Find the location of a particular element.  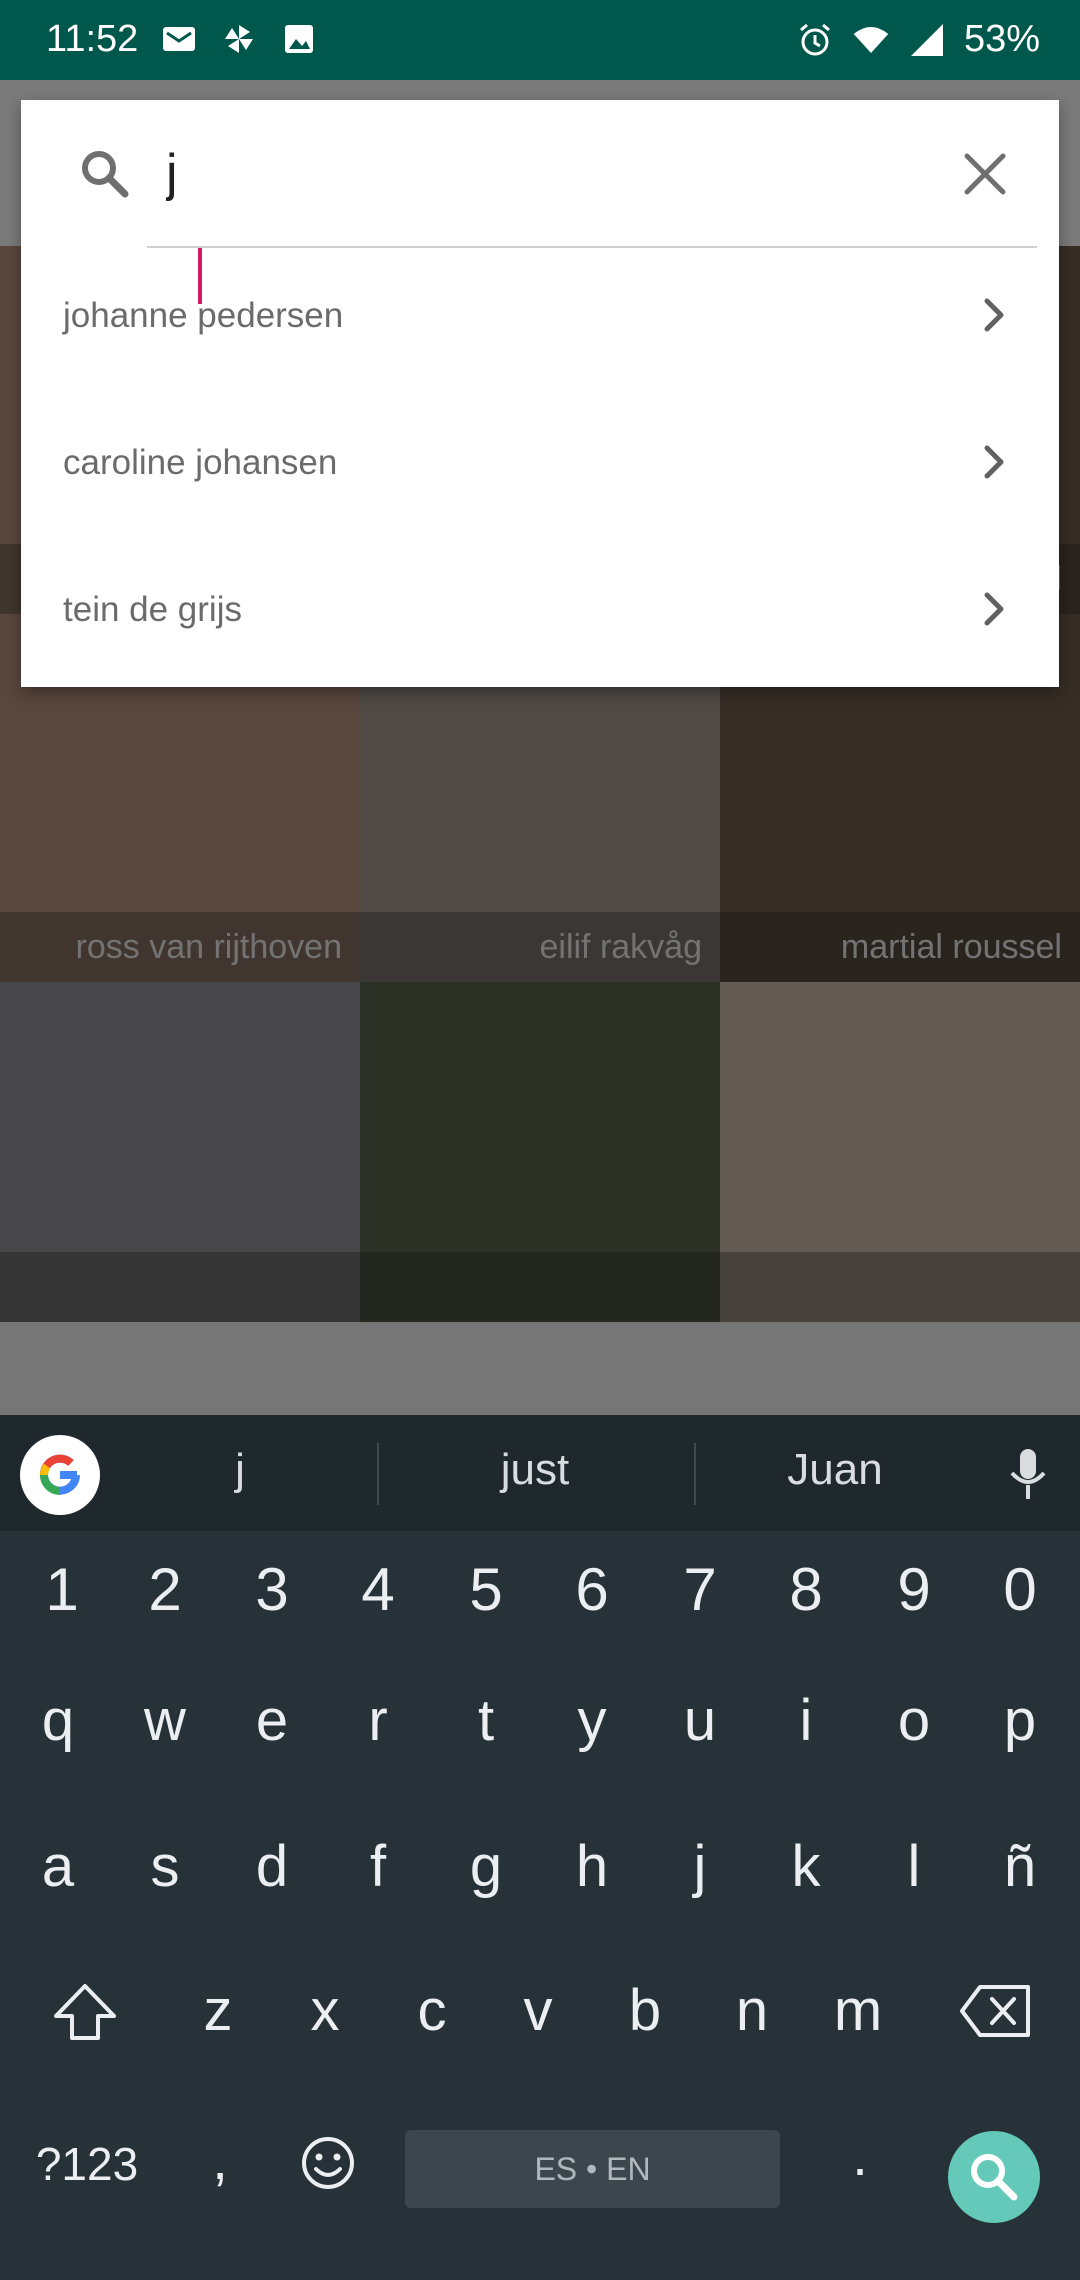

suggestion-divider is located at coordinates (378, 1474).